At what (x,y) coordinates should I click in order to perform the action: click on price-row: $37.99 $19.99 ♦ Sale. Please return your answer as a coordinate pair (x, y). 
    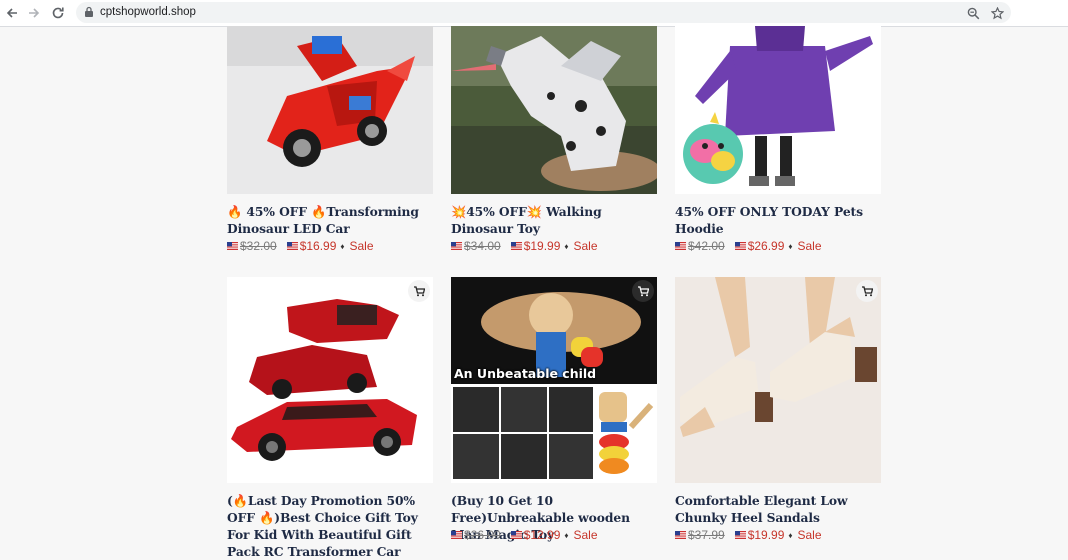
    Looking at the image, I should click on (785, 535).